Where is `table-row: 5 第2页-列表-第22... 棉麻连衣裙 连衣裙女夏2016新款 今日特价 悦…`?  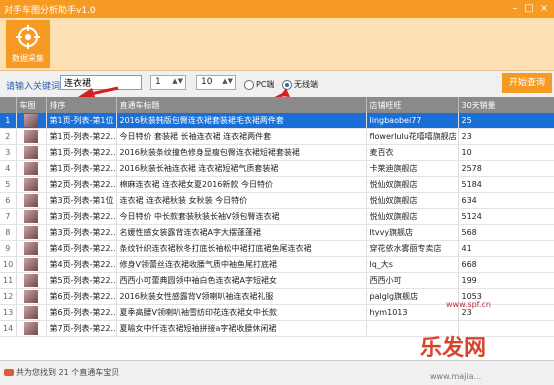
table-row: 5 第2页-列表-第22... 棉麻连衣裙 连衣裙女夏2016新款 今日特价 悦… is located at coordinates (277, 184).